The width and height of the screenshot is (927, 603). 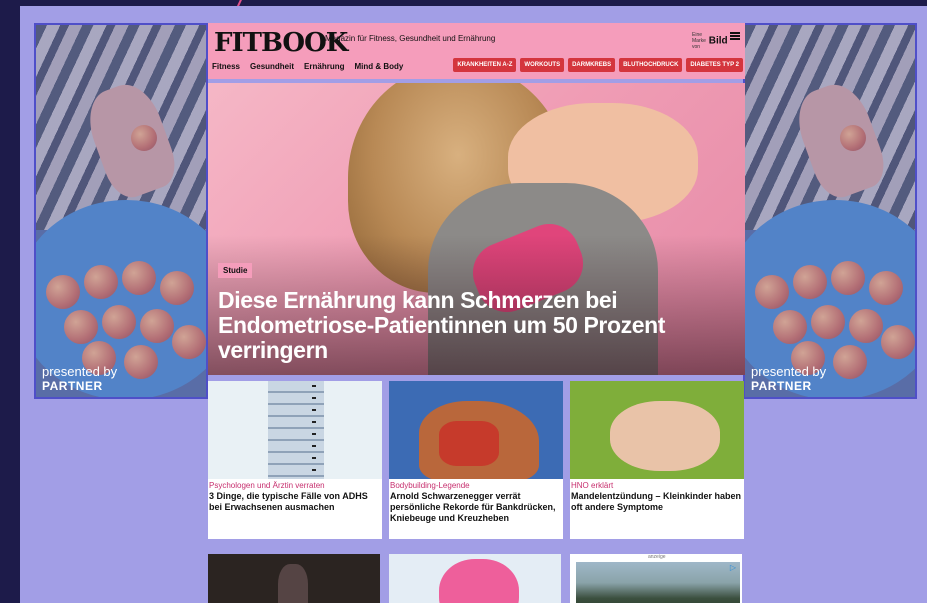 What do you see at coordinates (699, 41) in the screenshot?
I see `brand-by-text: Eine Marke von` at bounding box center [699, 41].